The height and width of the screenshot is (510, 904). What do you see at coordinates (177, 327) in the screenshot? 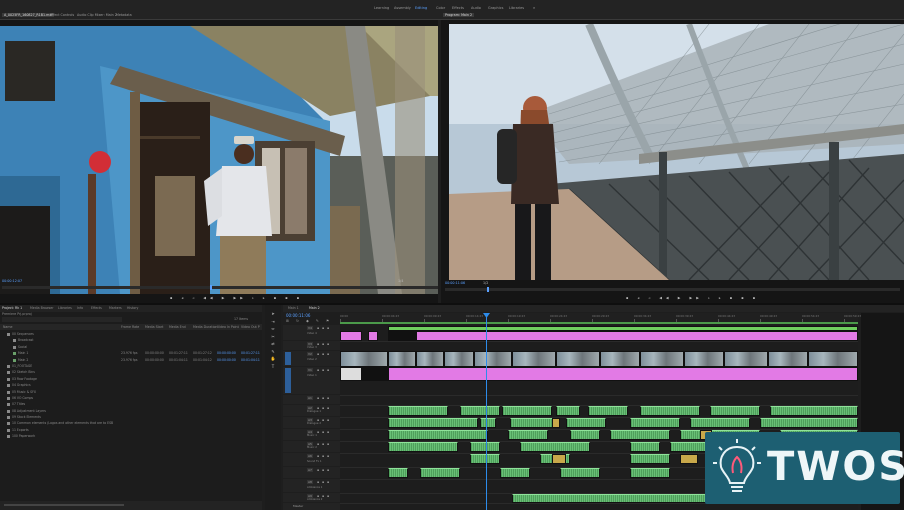
I see `col-media-end: Media End` at bounding box center [177, 327].